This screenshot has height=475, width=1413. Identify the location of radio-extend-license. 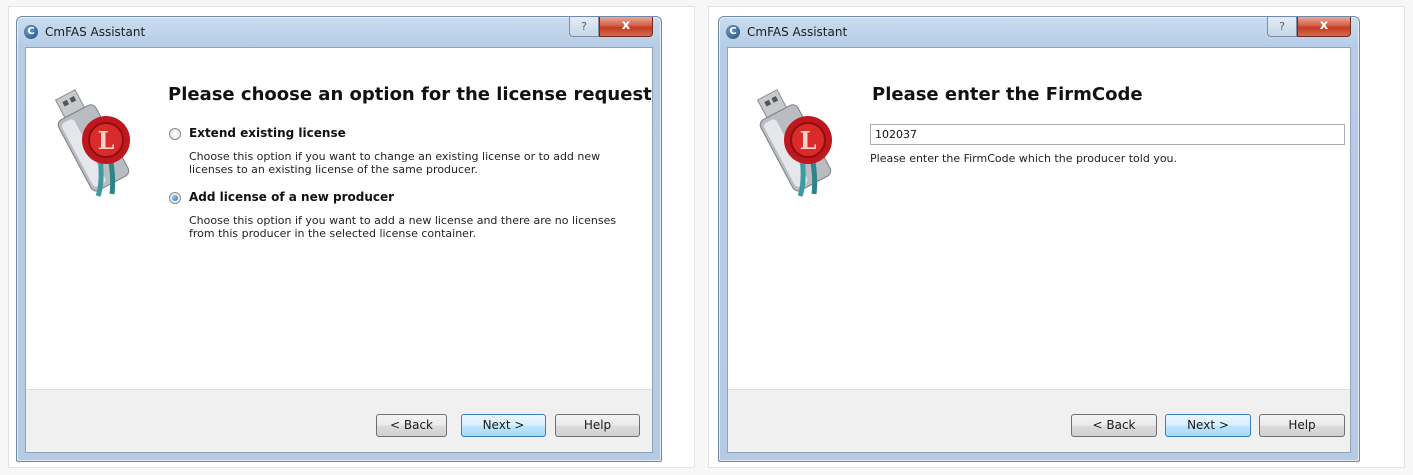
(175, 134).